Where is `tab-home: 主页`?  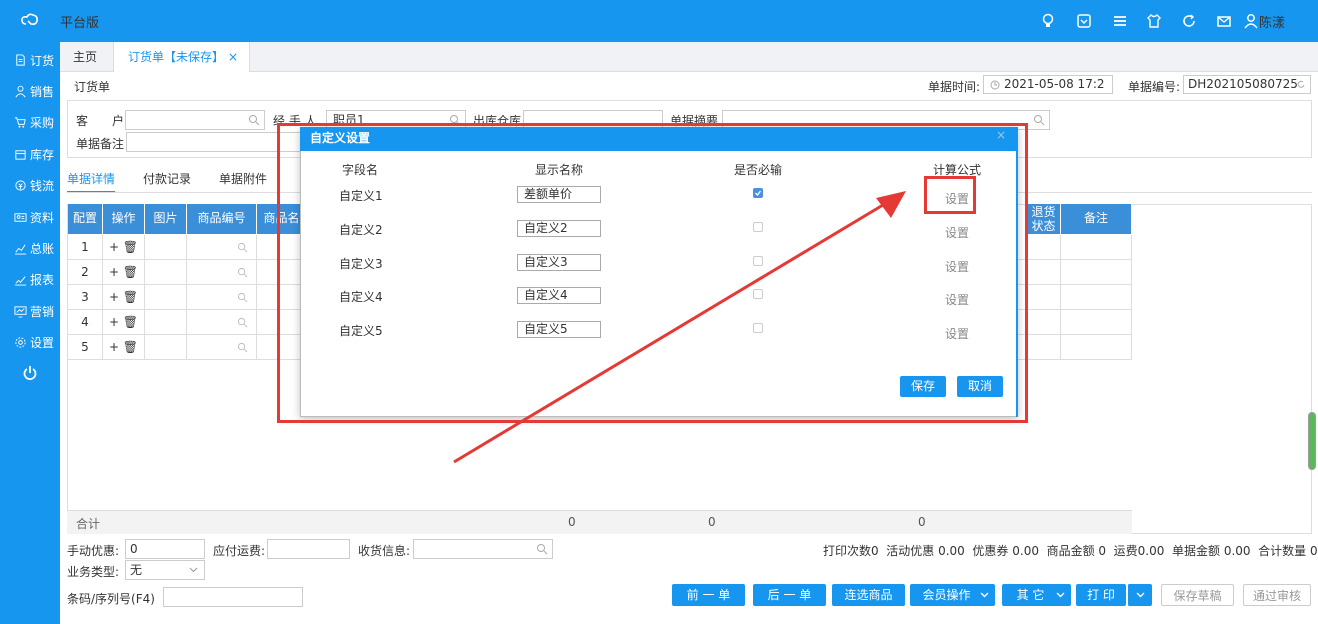 tab-home: 主页 is located at coordinates (85, 57).